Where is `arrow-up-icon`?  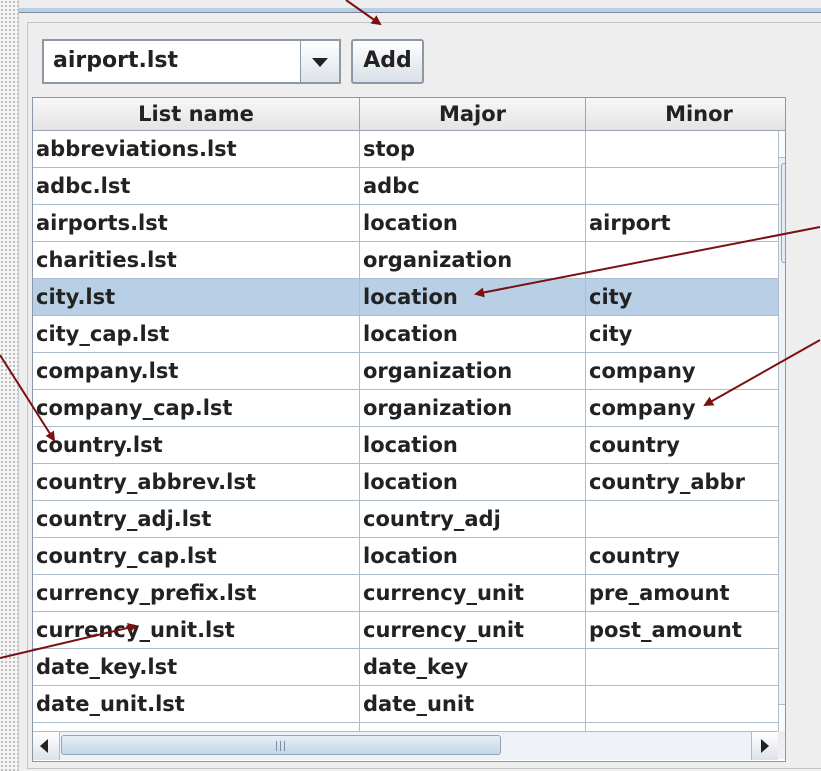
arrow-up-icon is located at coordinates (785, 143).